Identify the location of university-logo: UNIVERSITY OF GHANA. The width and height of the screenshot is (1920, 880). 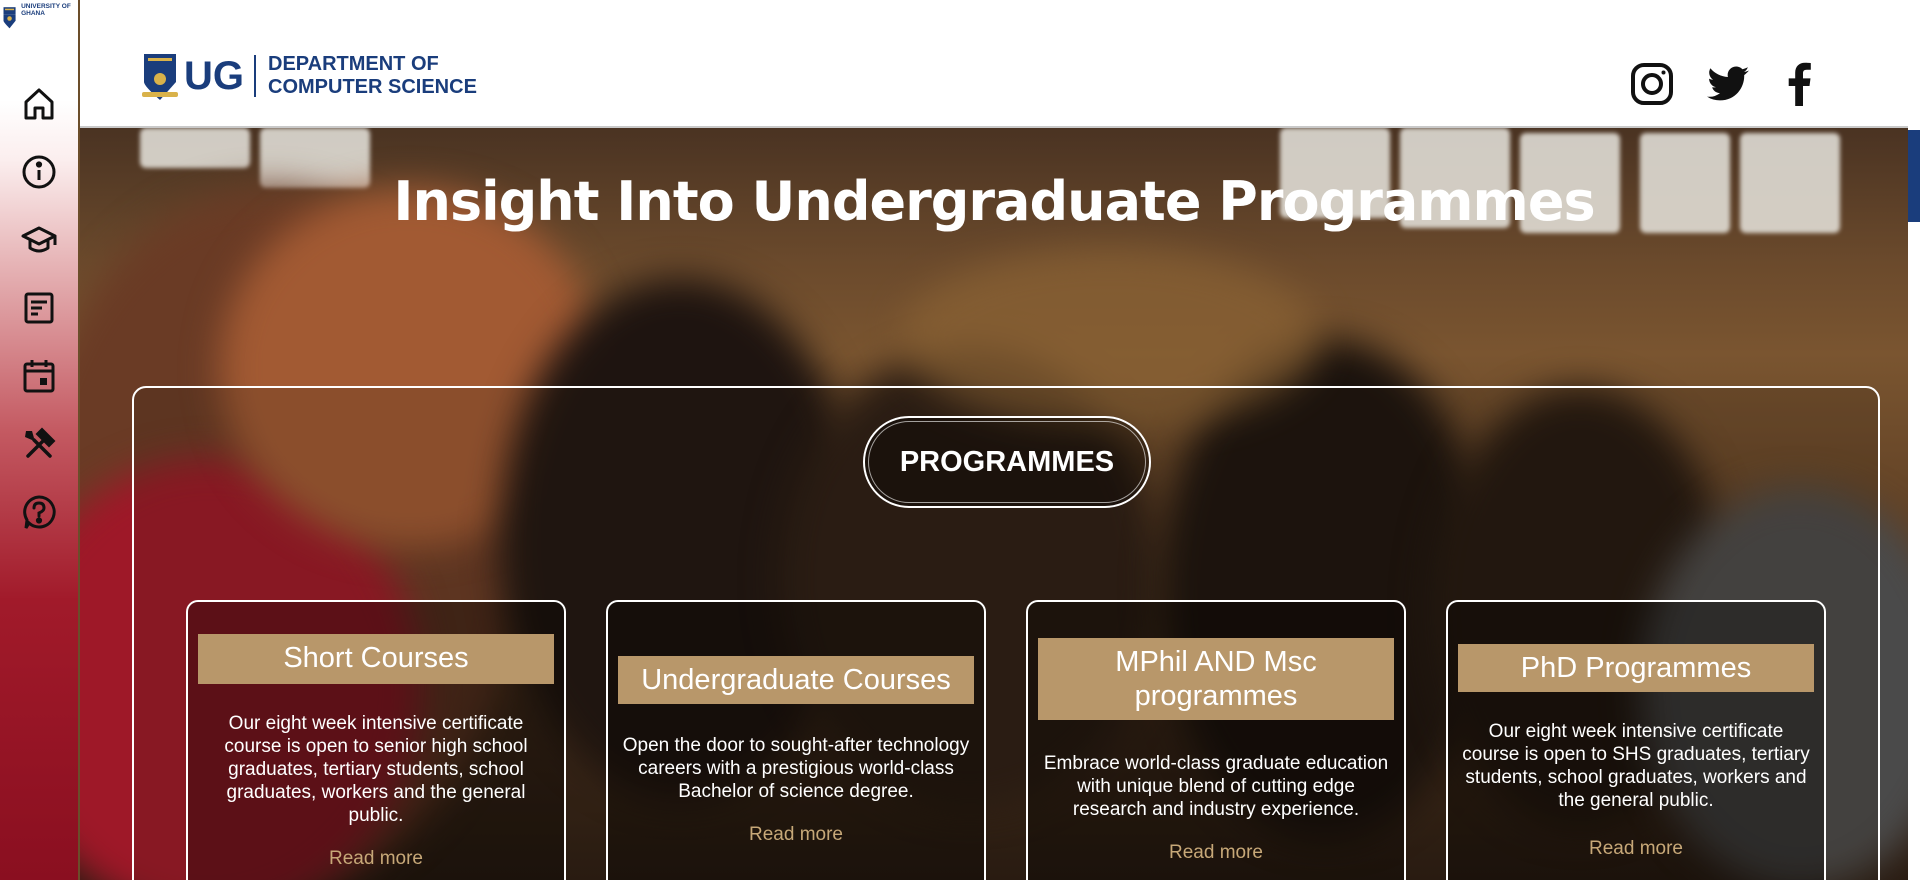
(40, 19).